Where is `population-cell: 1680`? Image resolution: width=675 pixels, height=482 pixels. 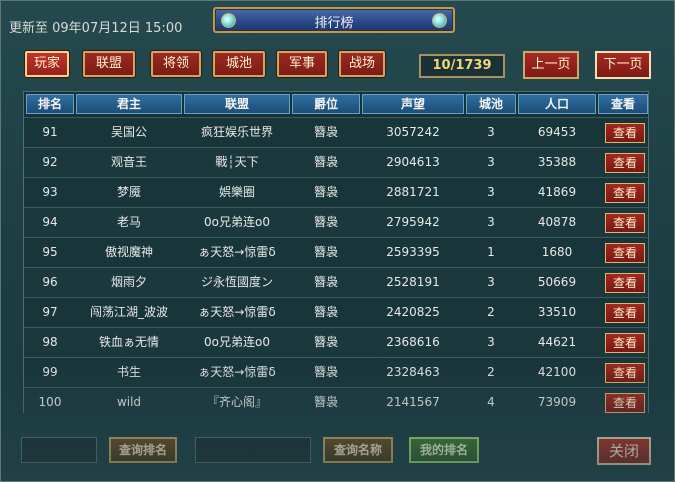 population-cell: 1680 is located at coordinates (557, 252).